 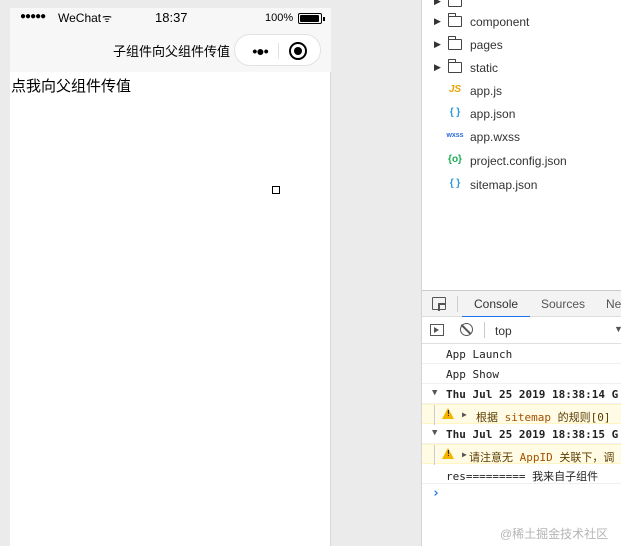 What do you see at coordinates (521, 91) in the screenshot?
I see `tree-item-app-js: JS app.js` at bounding box center [521, 91].